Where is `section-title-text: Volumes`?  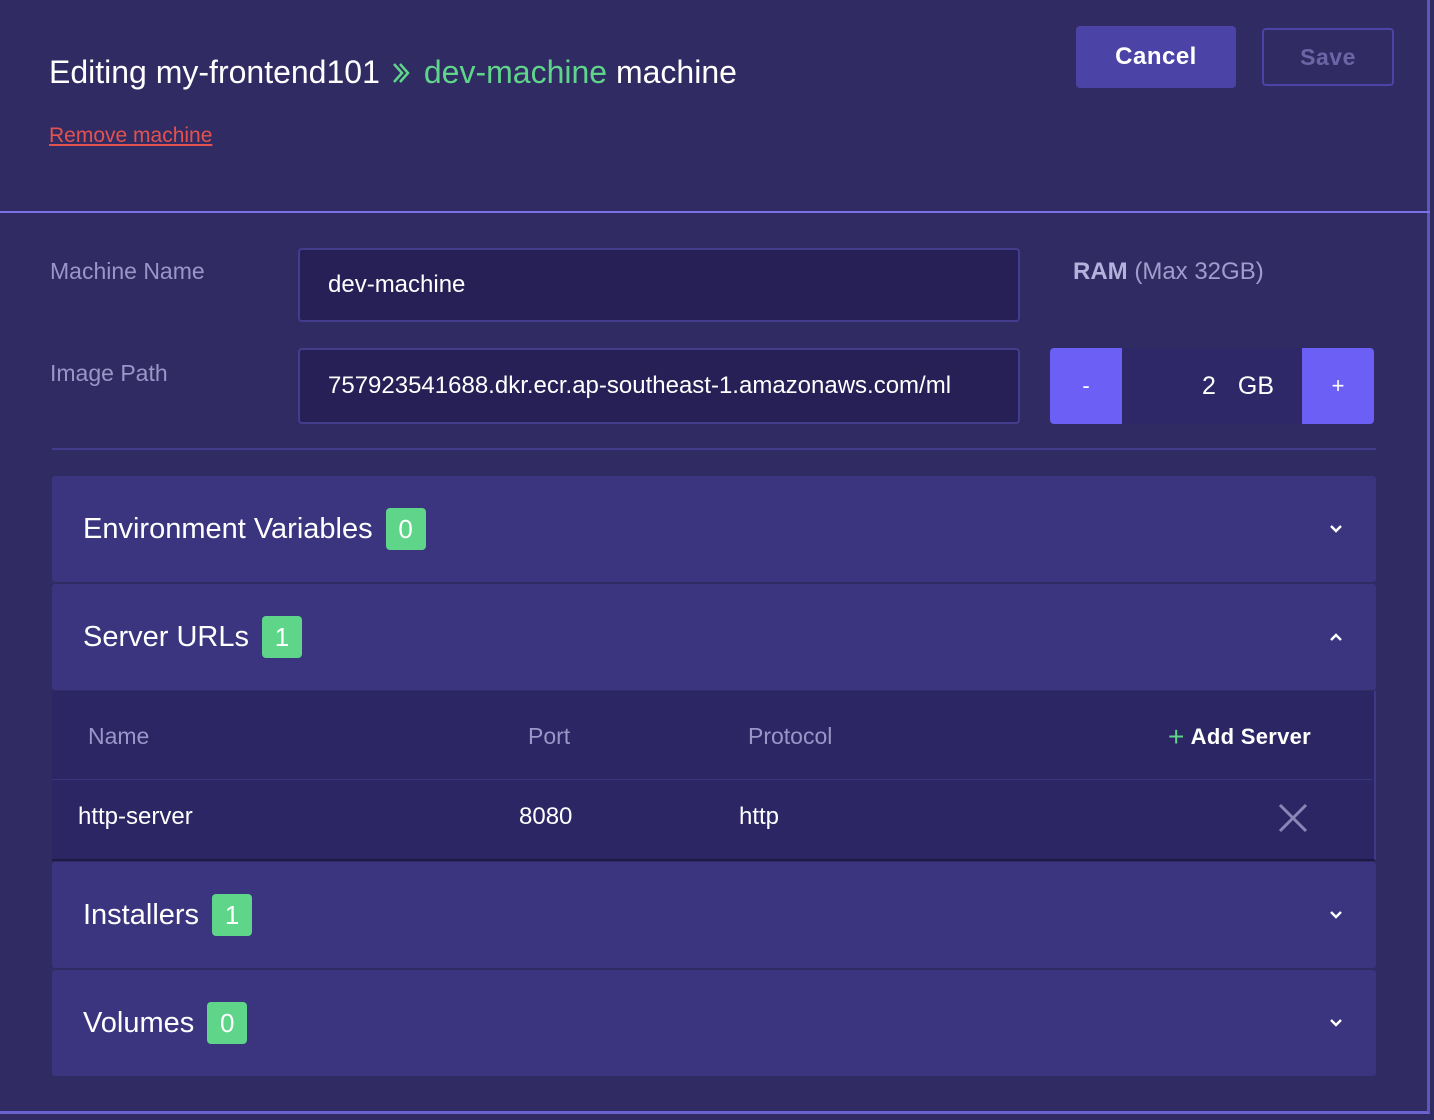
section-title-text: Volumes is located at coordinates (139, 1022).